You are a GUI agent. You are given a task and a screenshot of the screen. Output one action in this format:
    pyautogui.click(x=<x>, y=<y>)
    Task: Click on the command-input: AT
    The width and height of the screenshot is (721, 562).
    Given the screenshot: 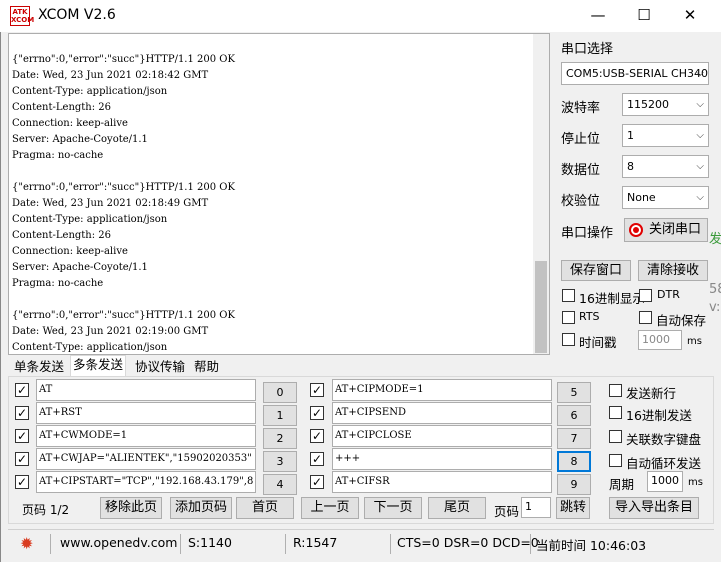 What is the action you would take?
    pyautogui.click(x=146, y=390)
    